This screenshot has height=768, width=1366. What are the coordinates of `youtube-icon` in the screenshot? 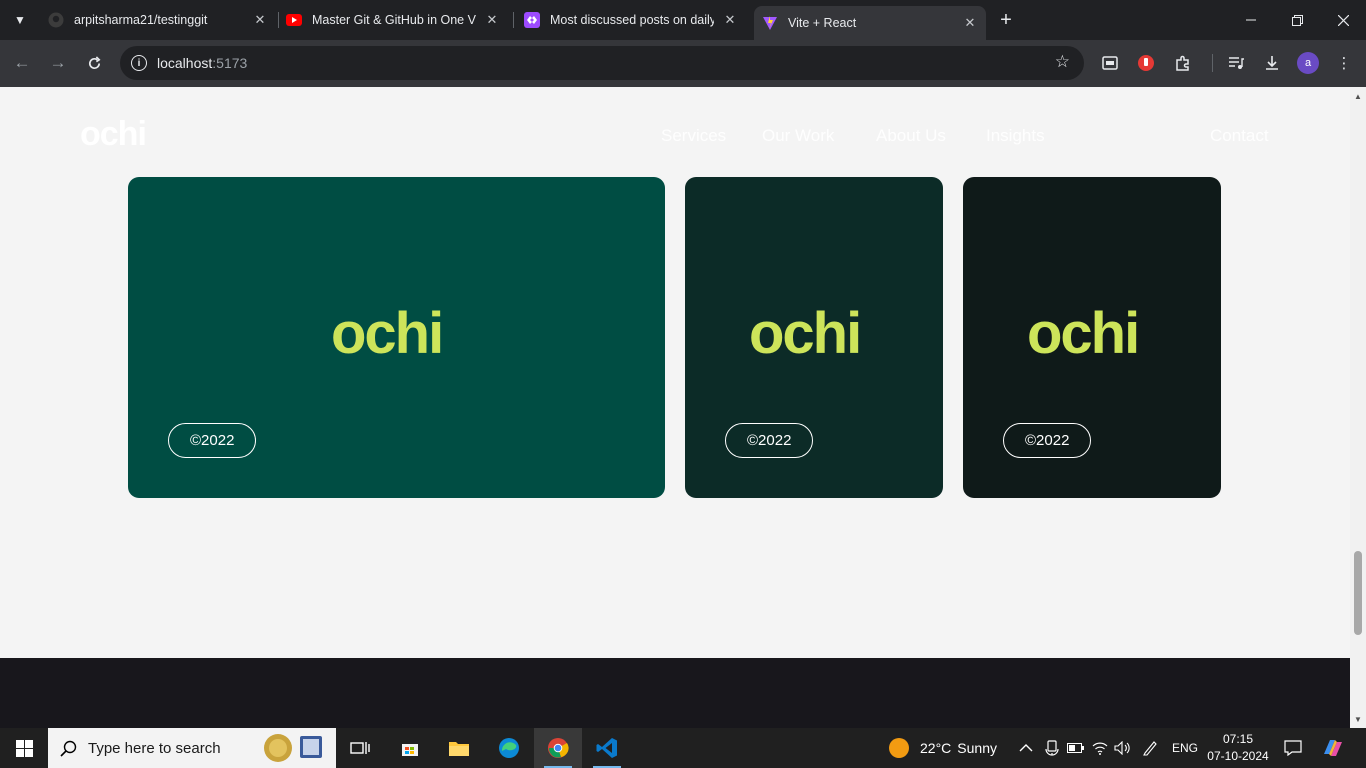 It's located at (294, 20).